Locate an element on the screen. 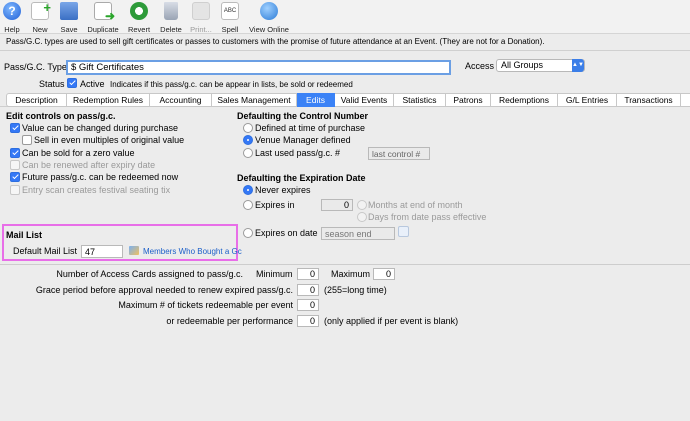 This screenshot has width=690, height=421. spell-icon: ABC is located at coordinates (230, 11).